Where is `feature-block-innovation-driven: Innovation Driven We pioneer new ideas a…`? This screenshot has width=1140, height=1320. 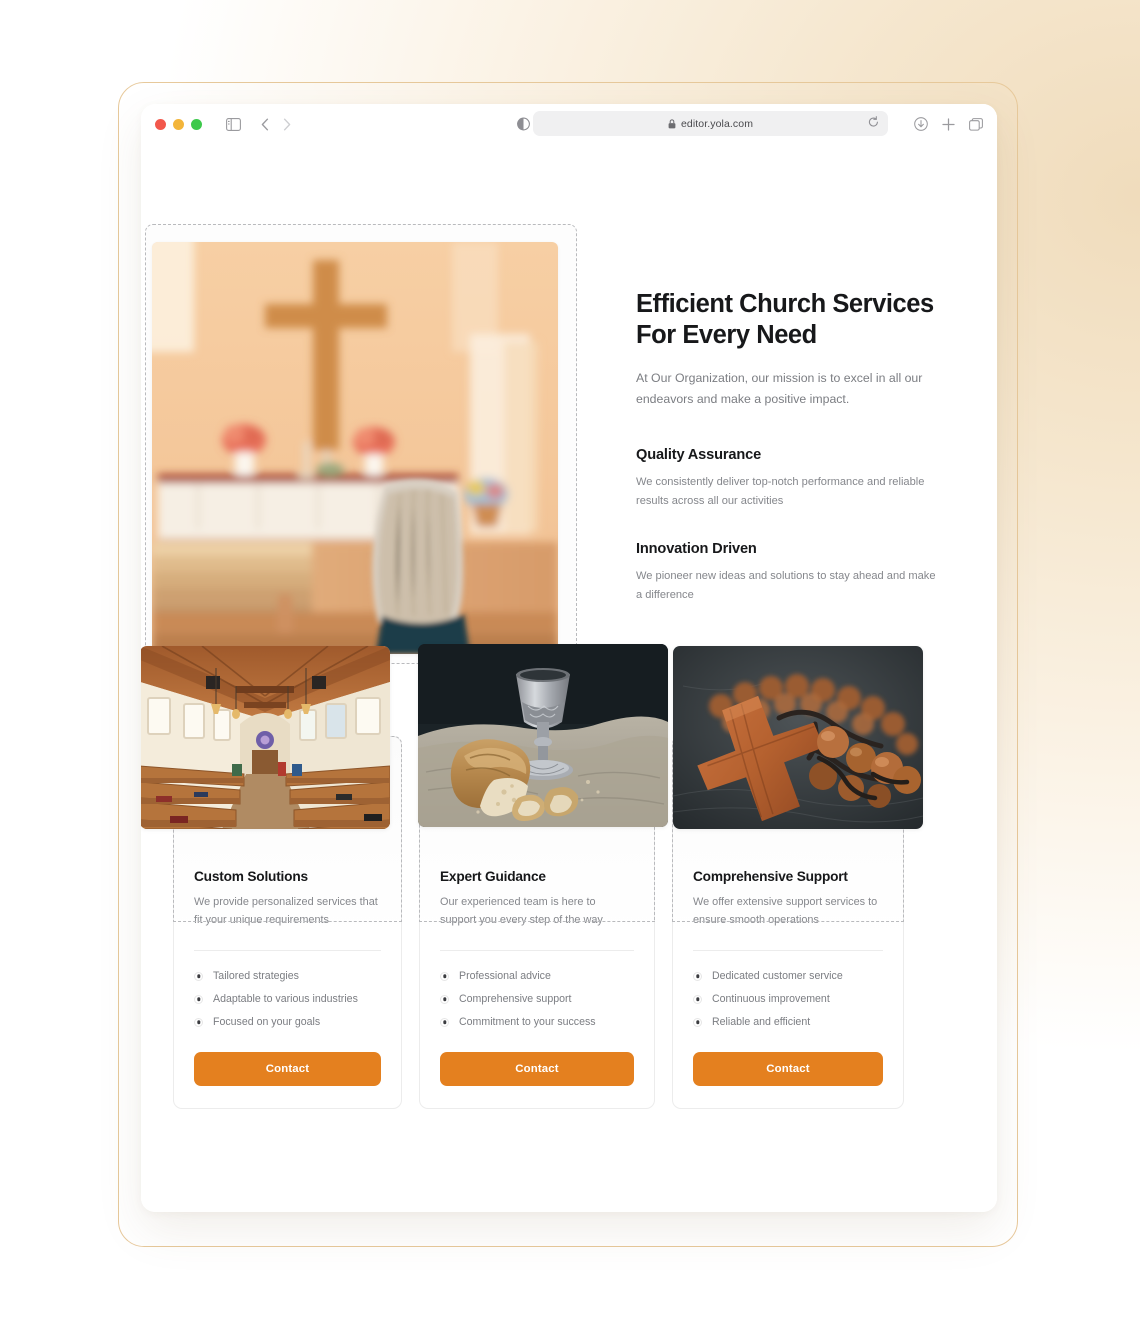 feature-block-innovation-driven: Innovation Driven We pioneer new ideas a… is located at coordinates (786, 573).